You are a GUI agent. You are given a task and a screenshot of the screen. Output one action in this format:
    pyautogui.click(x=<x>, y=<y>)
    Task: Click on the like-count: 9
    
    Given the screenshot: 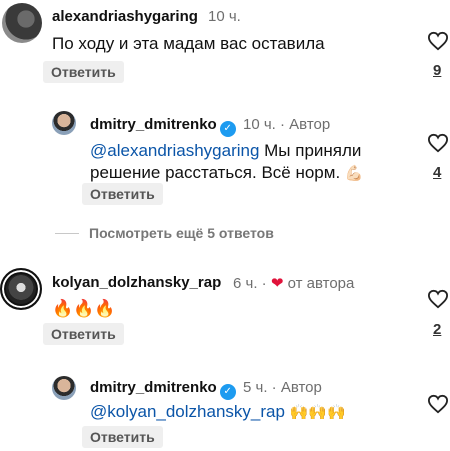 What is the action you would take?
    pyautogui.click(x=437, y=70)
    